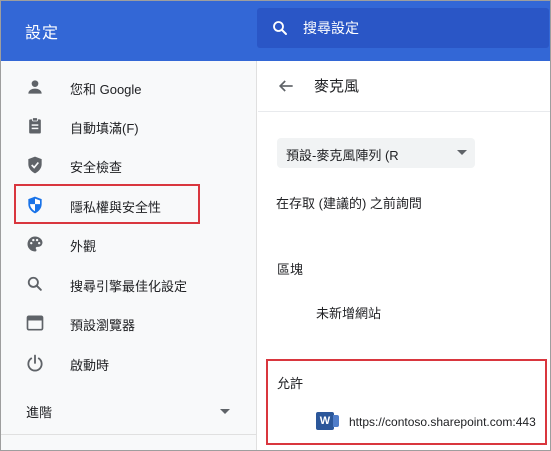  I want to click on highlight-box, so click(107, 204).